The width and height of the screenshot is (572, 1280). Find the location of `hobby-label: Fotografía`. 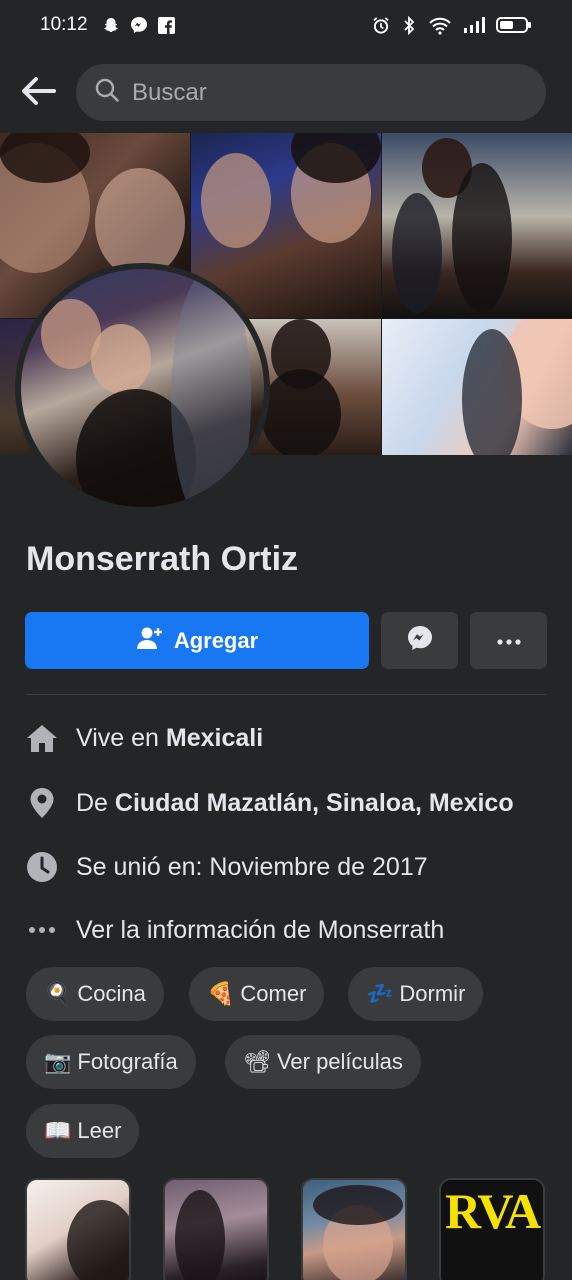

hobby-label: Fotografía is located at coordinates (127, 1061).